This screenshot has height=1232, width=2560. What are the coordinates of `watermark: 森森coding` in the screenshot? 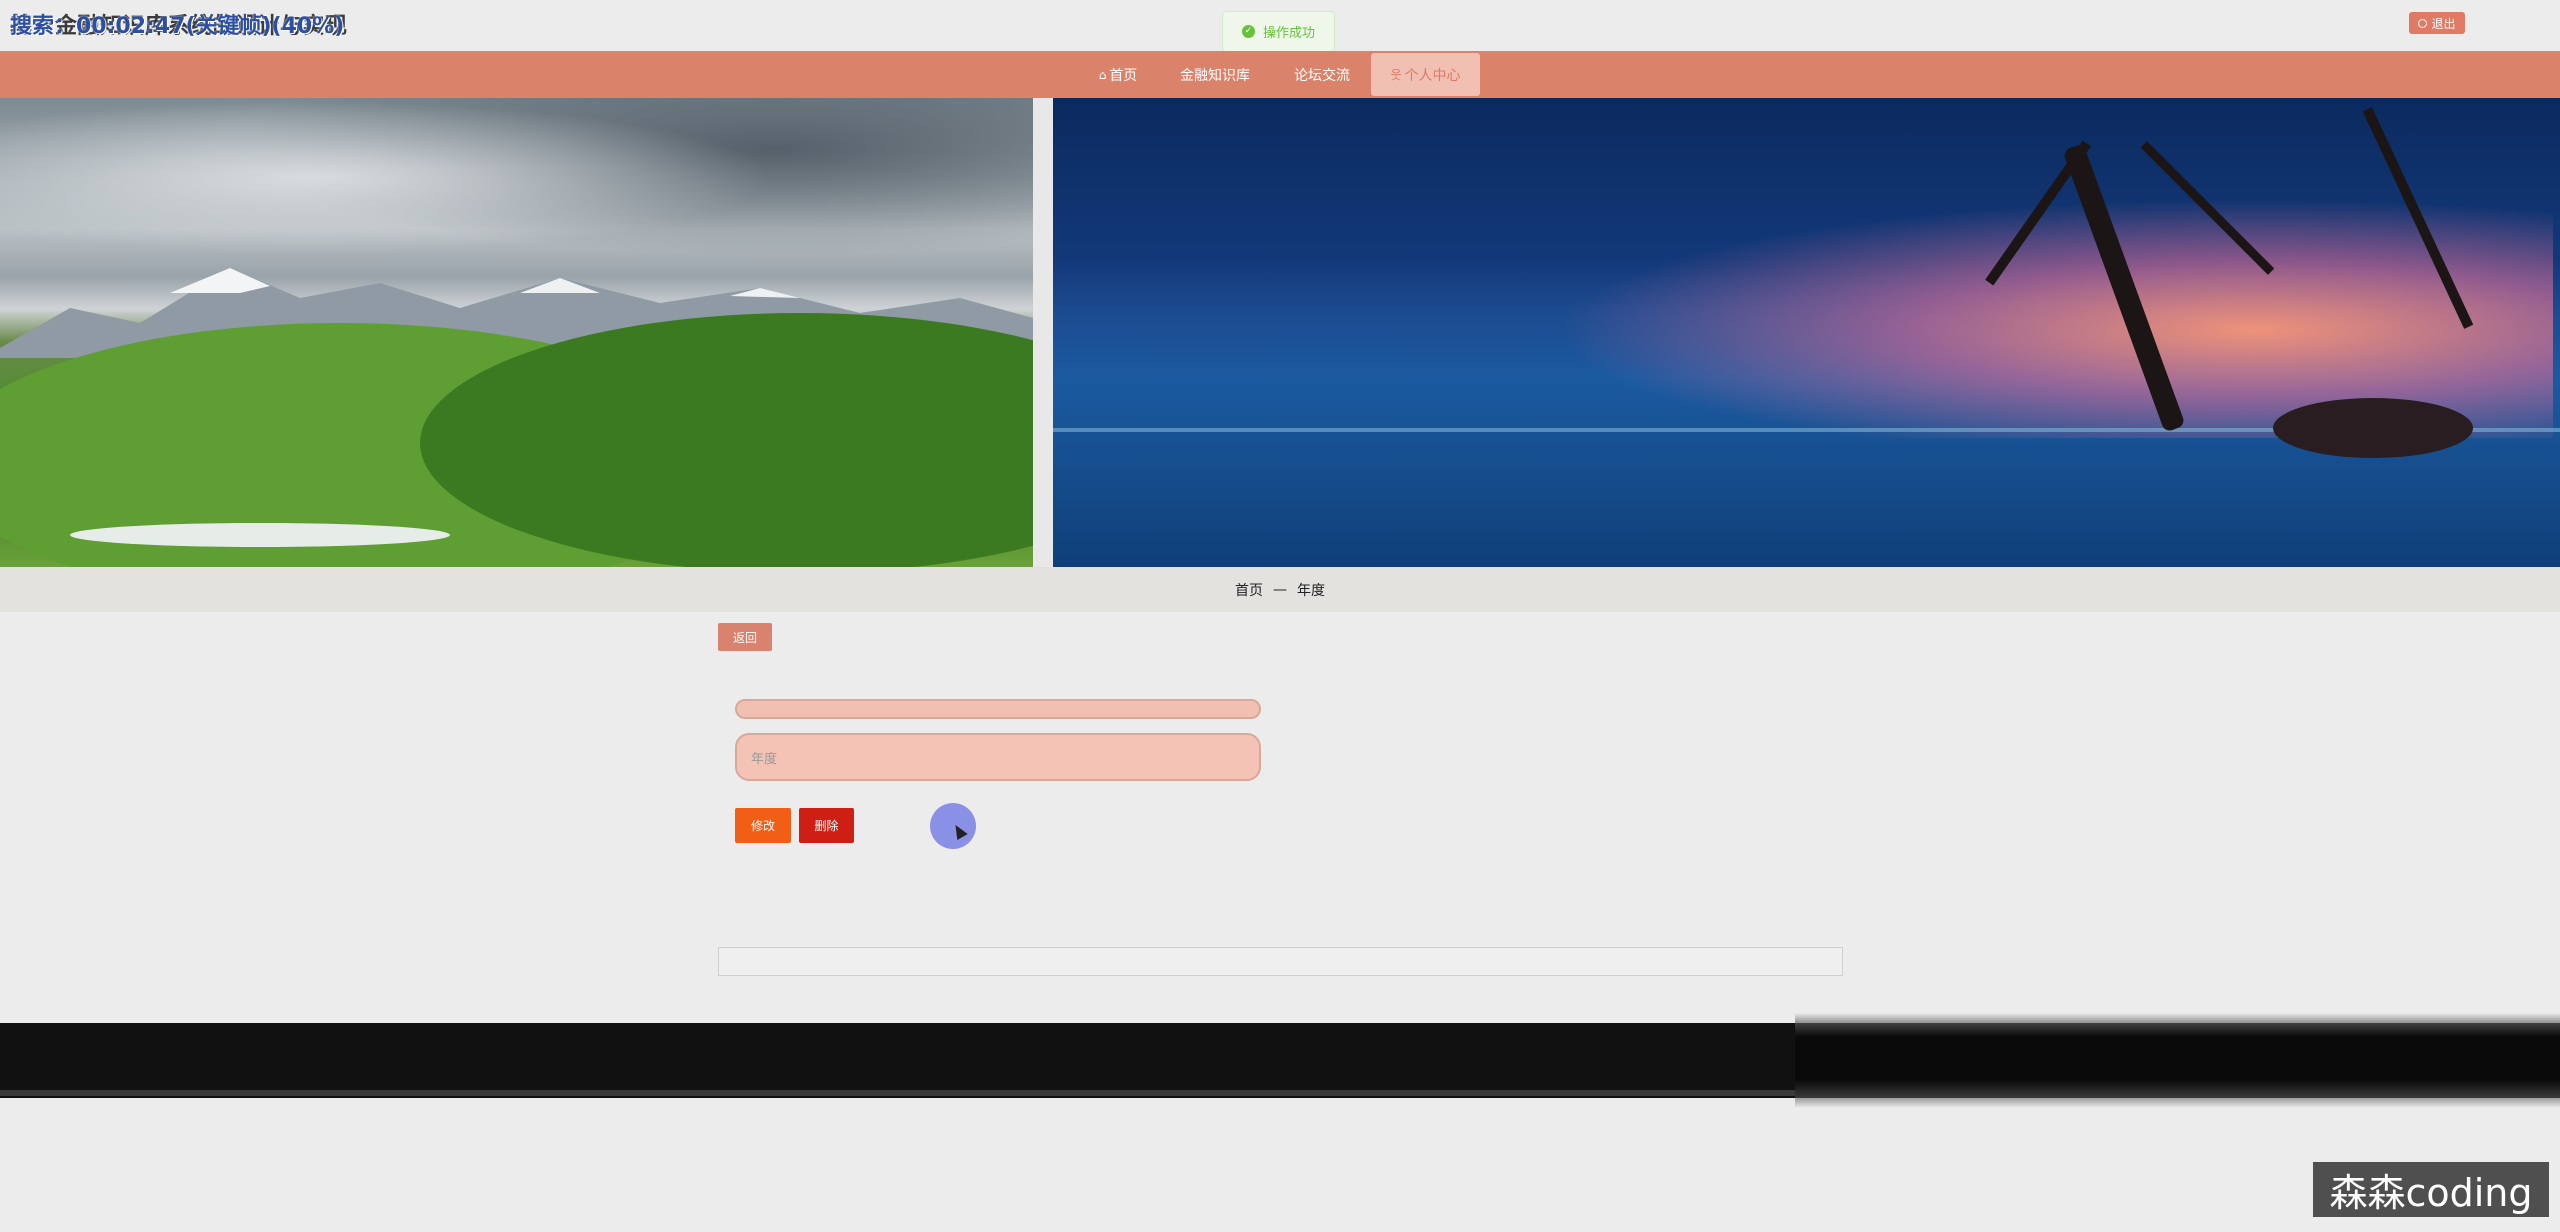 It's located at (2431, 1189).